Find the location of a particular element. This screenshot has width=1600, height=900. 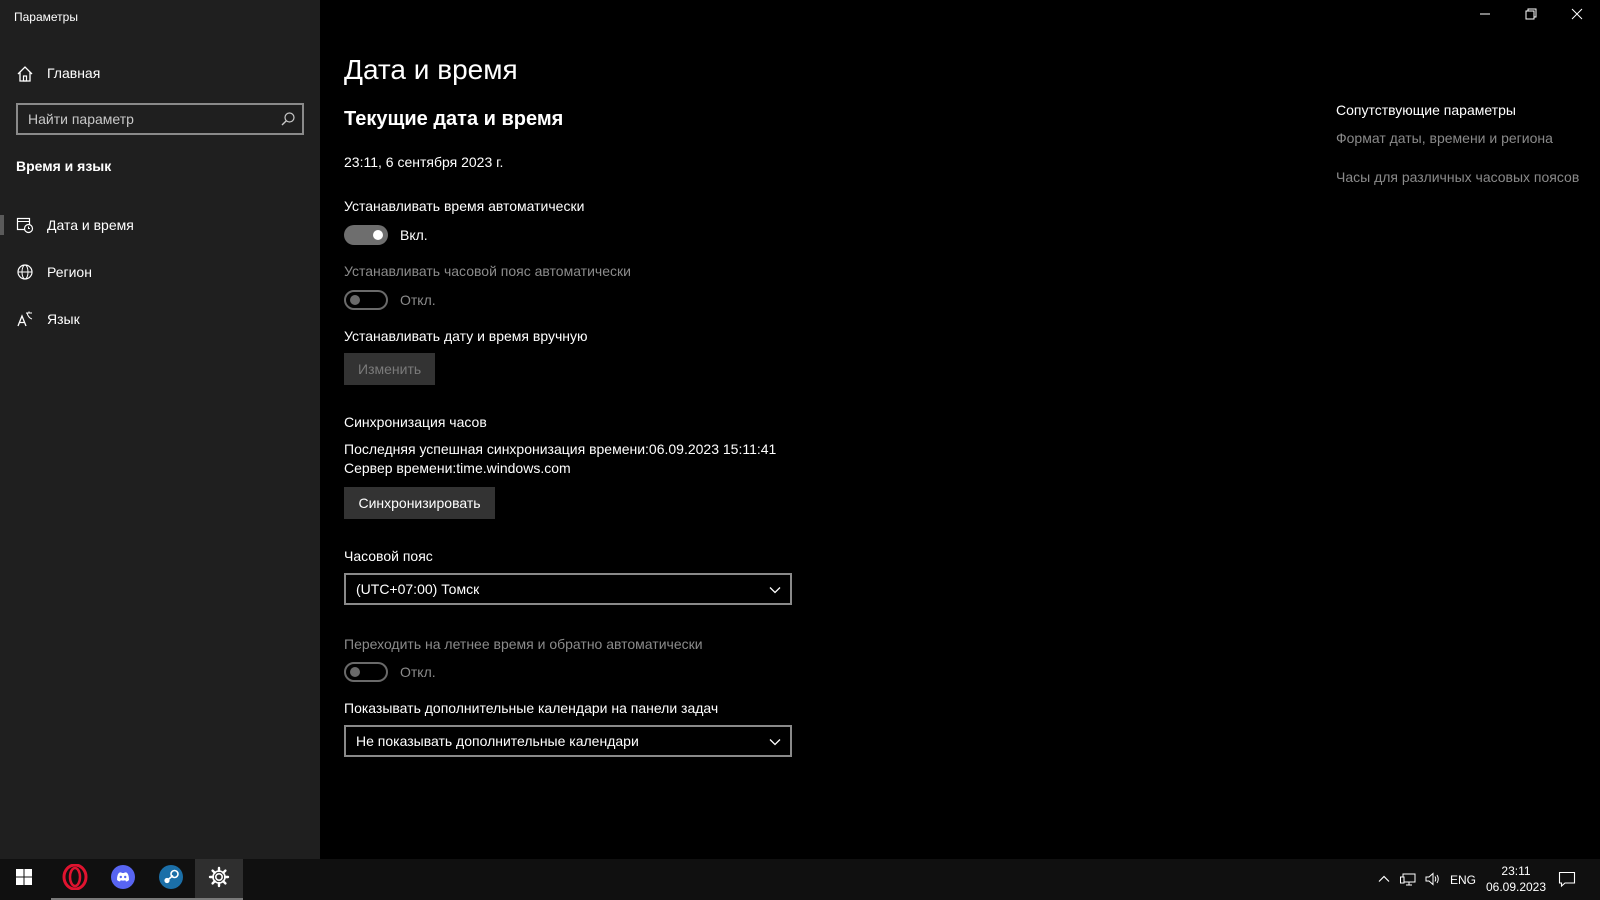

auto-timezone-state: Откл. is located at coordinates (418, 300).